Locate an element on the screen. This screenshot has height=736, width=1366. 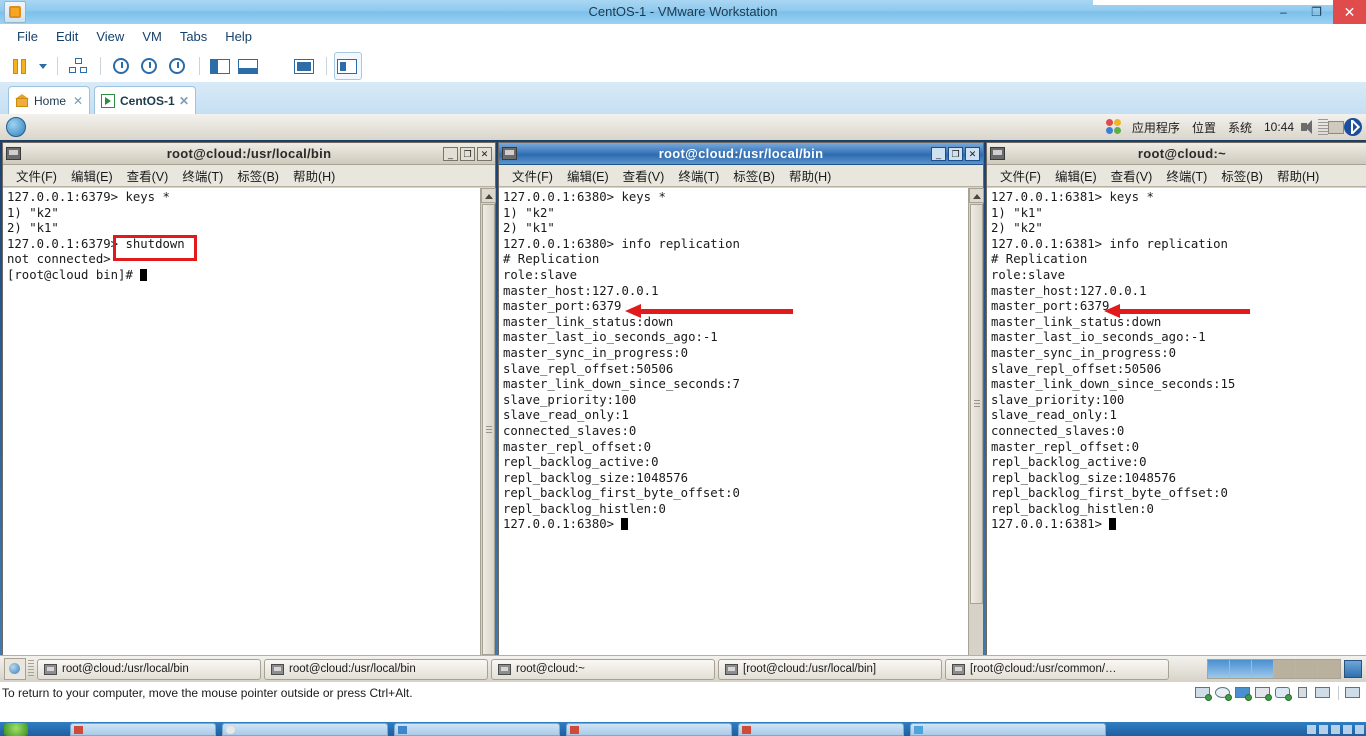
printer-icon is located at coordinates (1263, 693).